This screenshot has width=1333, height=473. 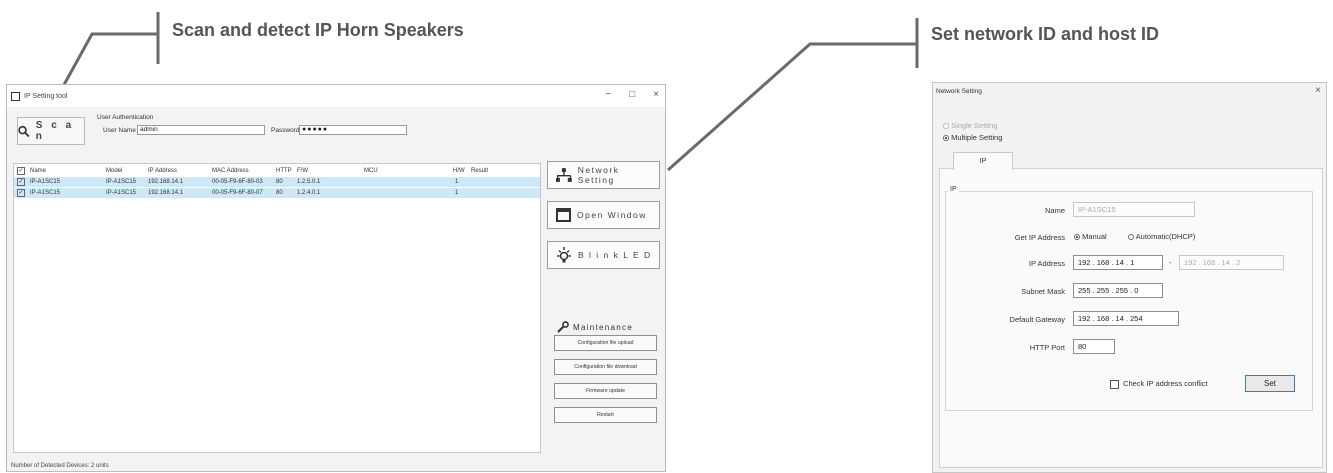 I want to click on password-label: Password, so click(x=285, y=130).